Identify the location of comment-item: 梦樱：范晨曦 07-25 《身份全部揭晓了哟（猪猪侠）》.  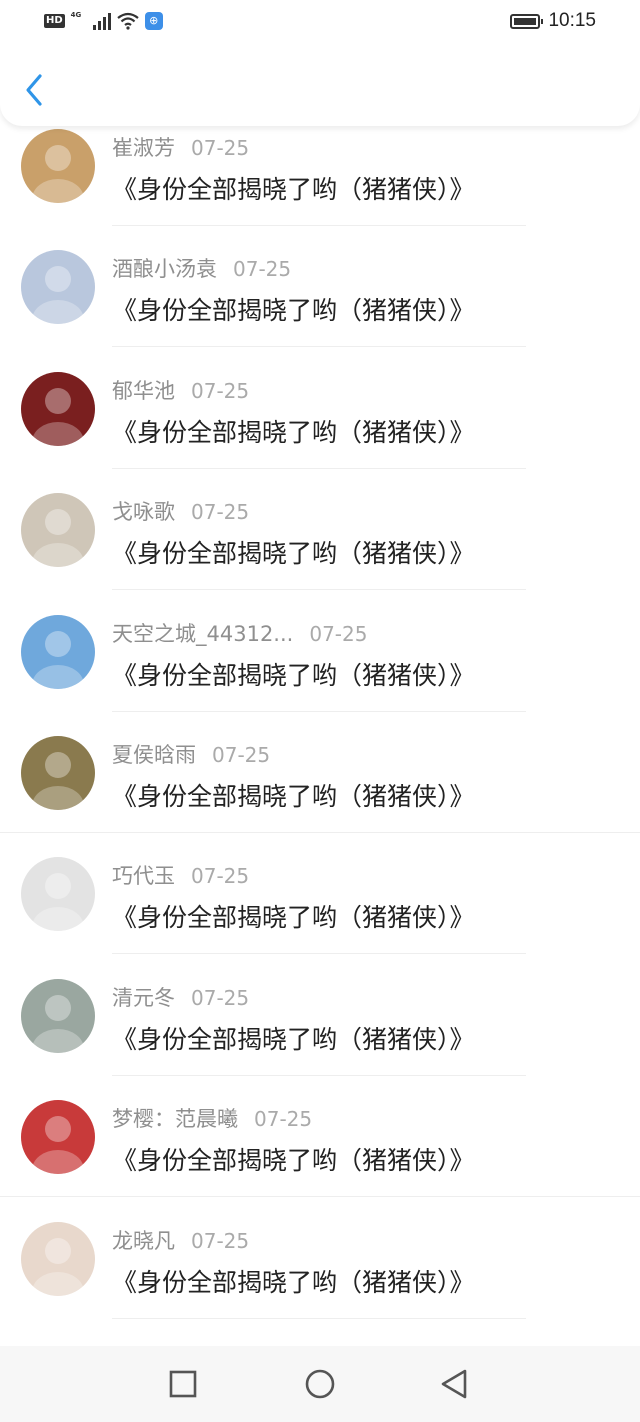
(320, 1138).